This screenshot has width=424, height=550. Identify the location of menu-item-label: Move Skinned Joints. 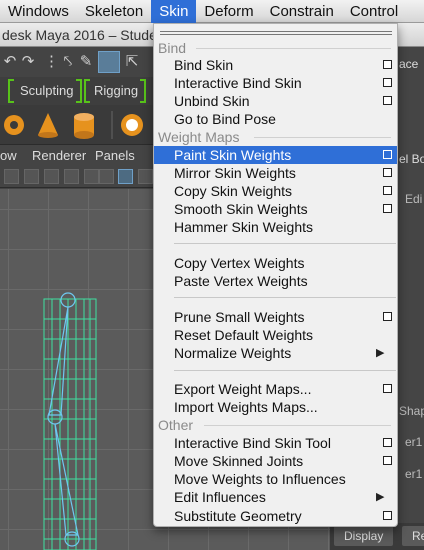
(239, 461).